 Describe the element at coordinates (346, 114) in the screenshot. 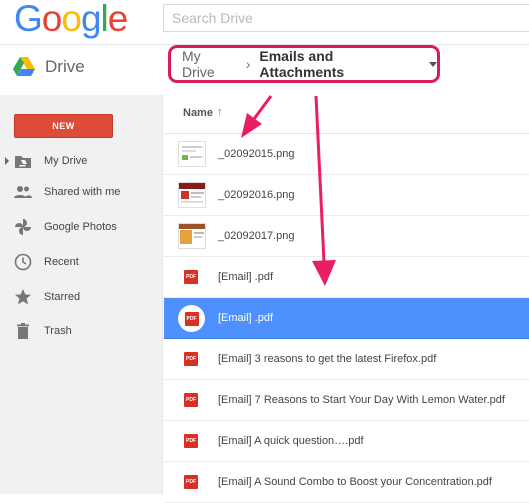

I see `column-header: Name ↑` at that location.